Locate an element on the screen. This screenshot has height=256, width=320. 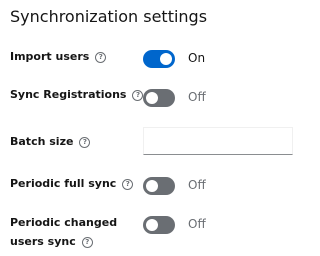
periodic-changed-users-sync-state: Off is located at coordinates (197, 224).